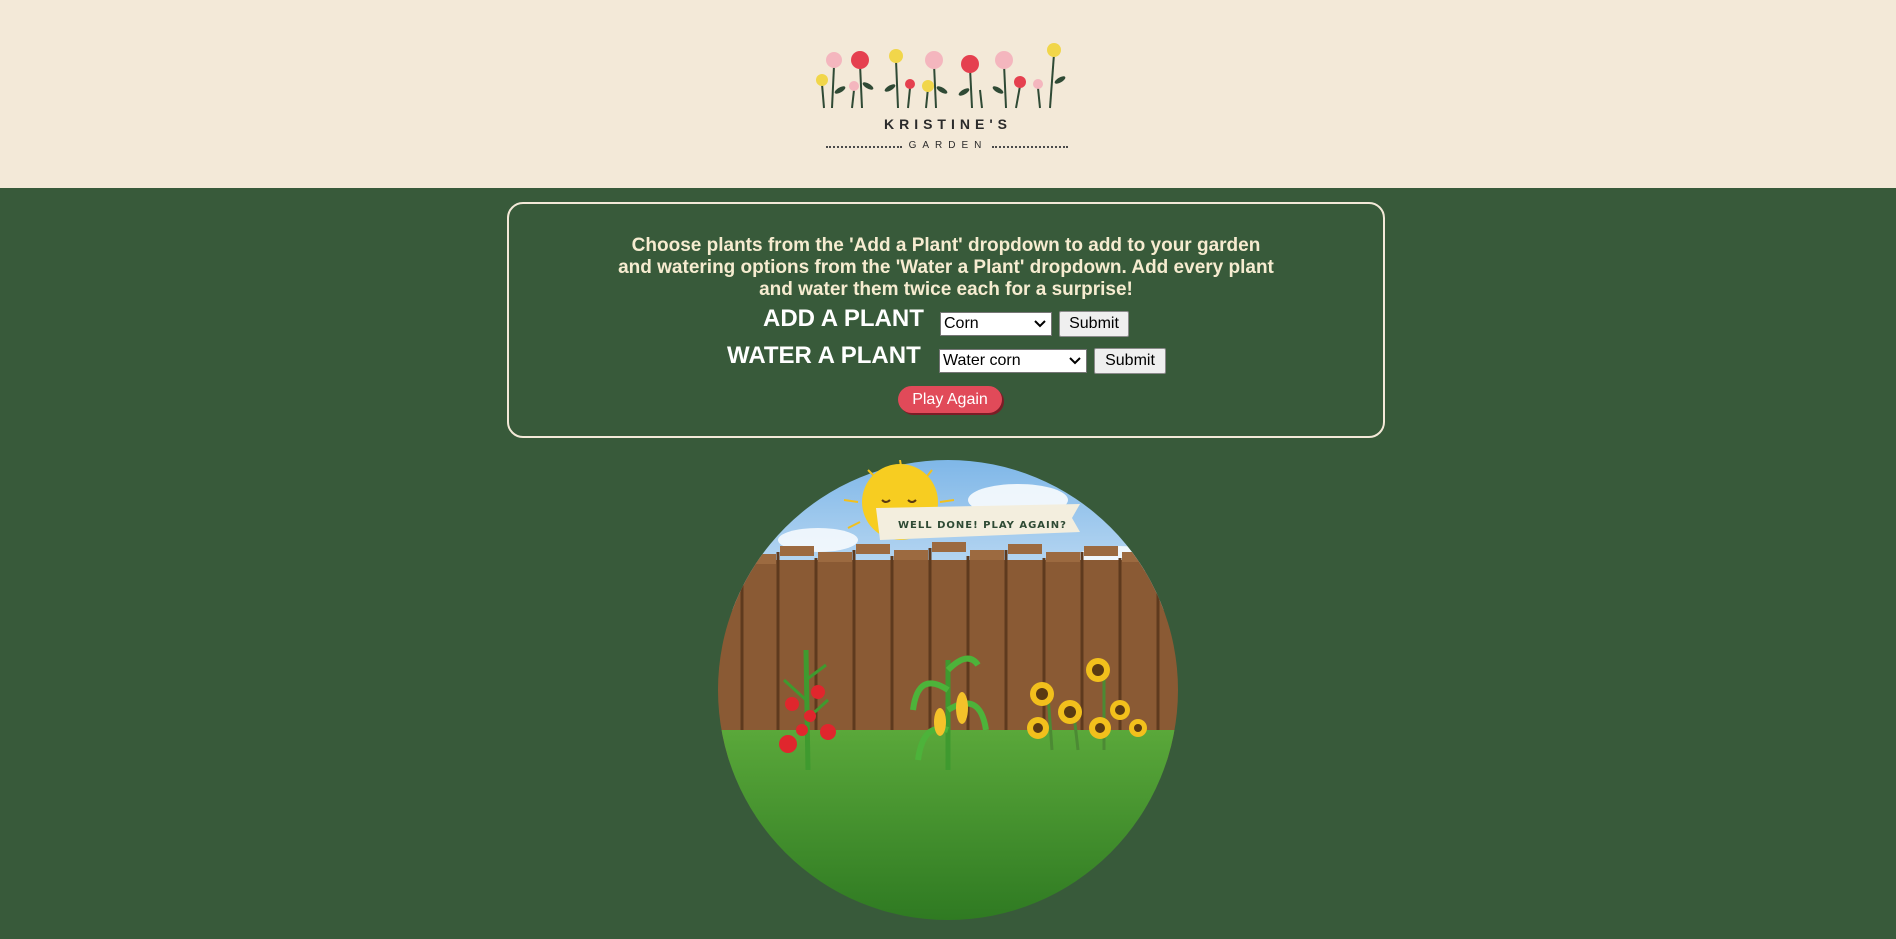 The image size is (1896, 939). I want to click on add-plant-label: ADD A PLANT, so click(843, 318).